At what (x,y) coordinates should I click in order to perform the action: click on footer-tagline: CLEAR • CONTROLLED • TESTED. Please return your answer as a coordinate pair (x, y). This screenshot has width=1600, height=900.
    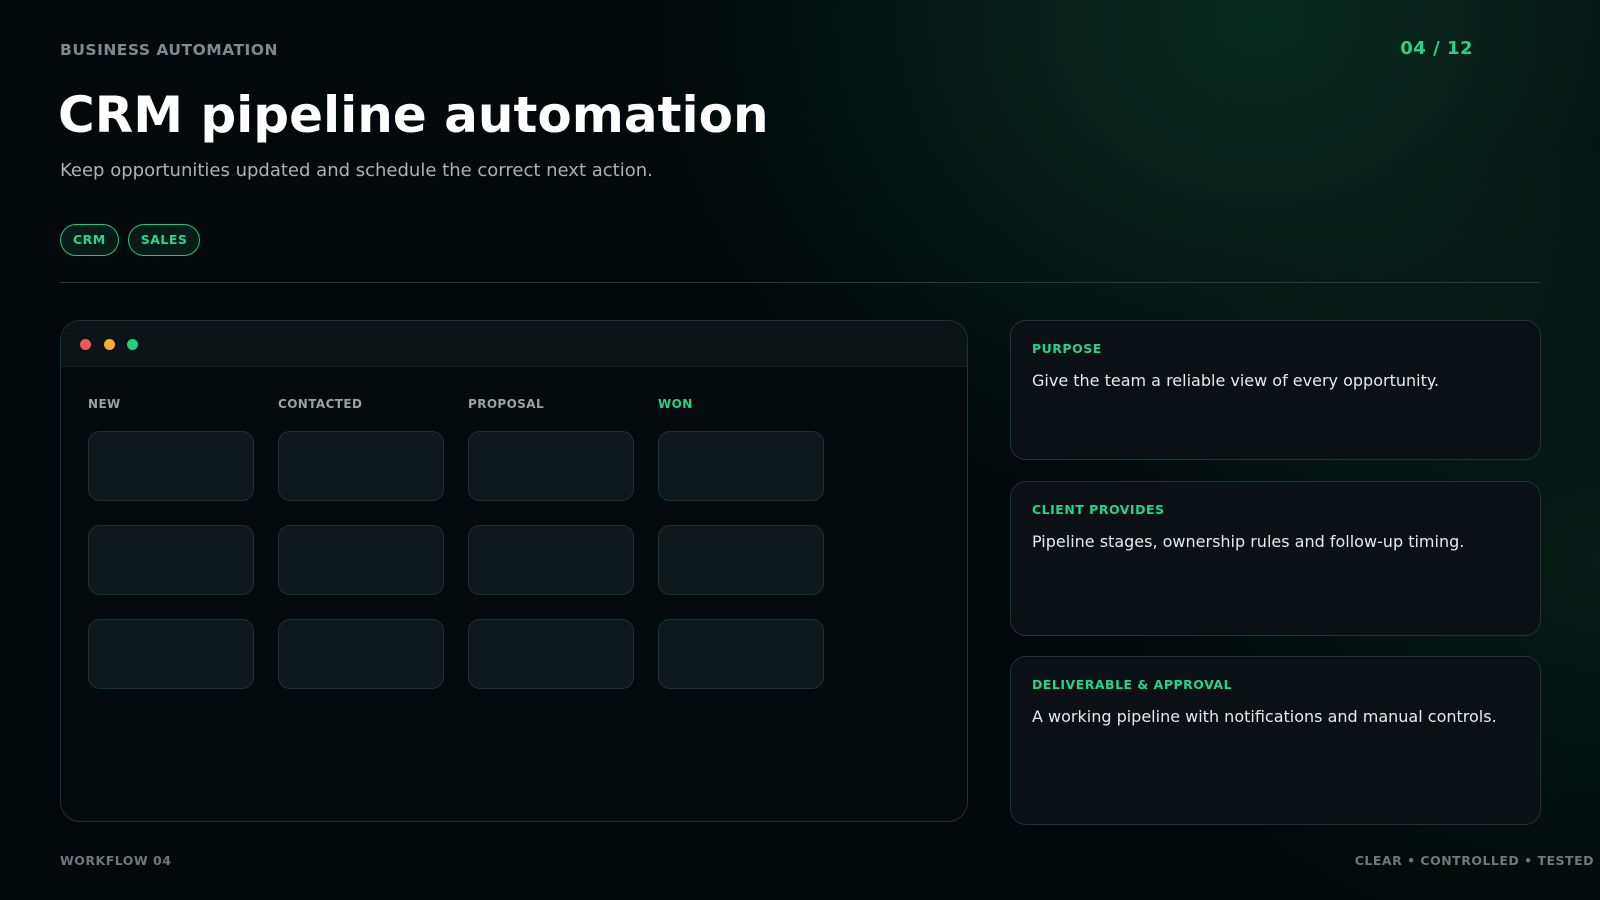
    Looking at the image, I should click on (1474, 860).